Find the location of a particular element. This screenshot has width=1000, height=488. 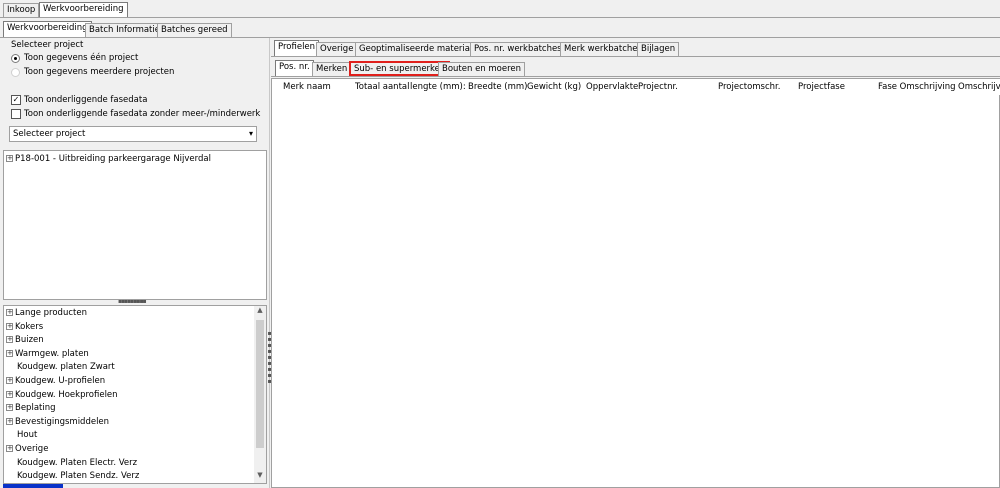

tab-werkvoorbereiding-top: Werkvoorbereiding is located at coordinates (83, 10).